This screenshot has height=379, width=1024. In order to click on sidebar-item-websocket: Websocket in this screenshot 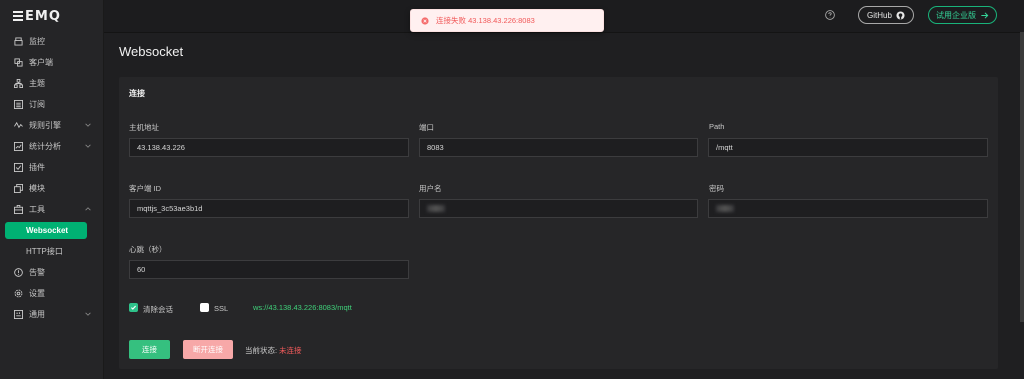, I will do `click(51, 230)`.